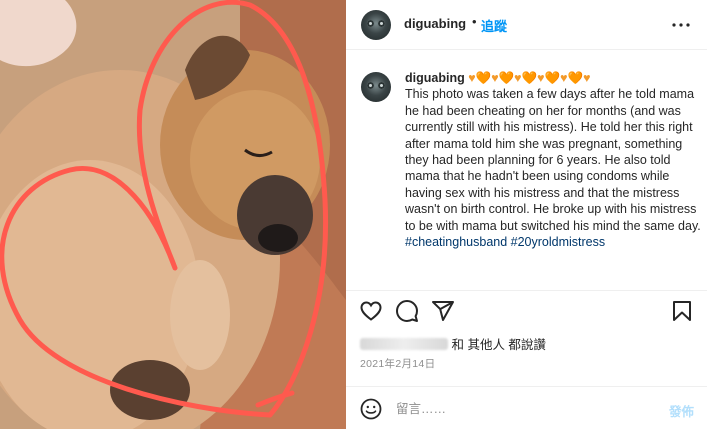 The image size is (707, 429). What do you see at coordinates (435, 23) in the screenshot?
I see `username: diguabing` at bounding box center [435, 23].